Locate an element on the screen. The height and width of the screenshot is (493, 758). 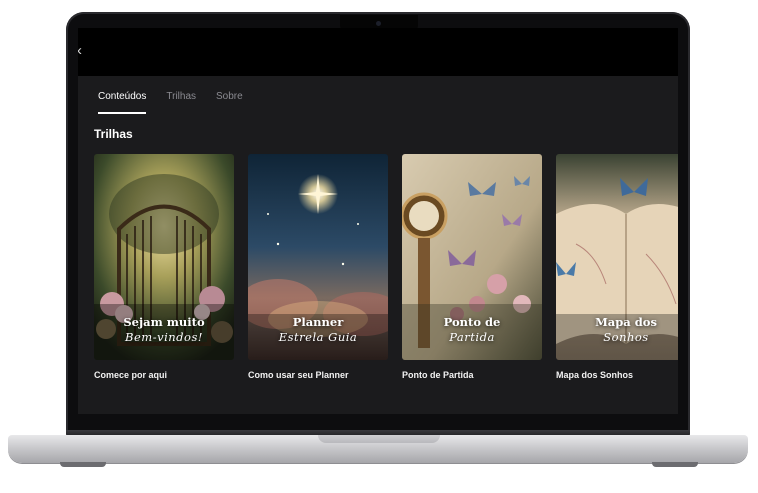
card-cover-title: Mapa dos Sonhos is located at coordinates (617, 329).